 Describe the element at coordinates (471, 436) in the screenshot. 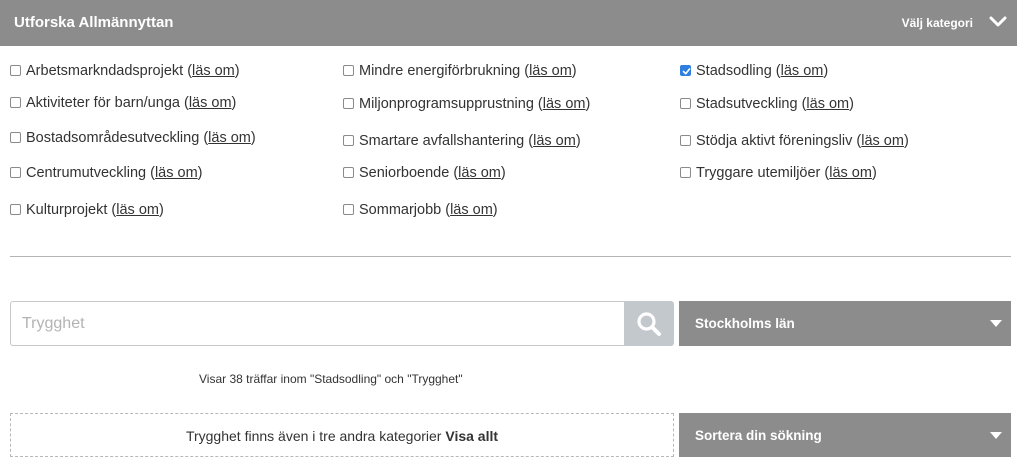

I see `show-all-link: Visa allt` at that location.